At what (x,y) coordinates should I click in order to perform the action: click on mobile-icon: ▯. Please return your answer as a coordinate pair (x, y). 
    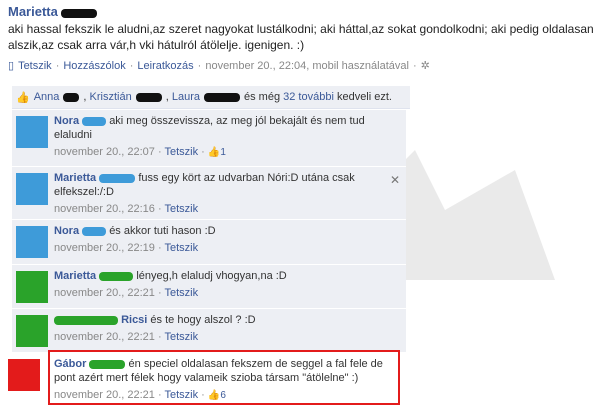
    Looking at the image, I should click on (11, 66).